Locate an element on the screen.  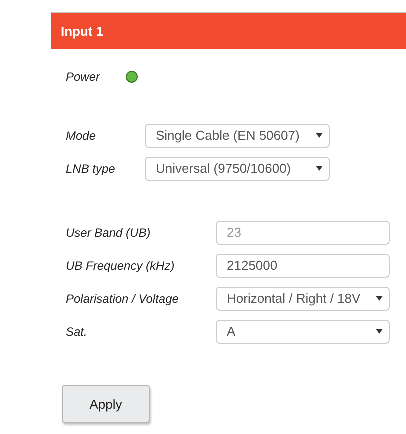
field-label: Mode is located at coordinates (82, 135).